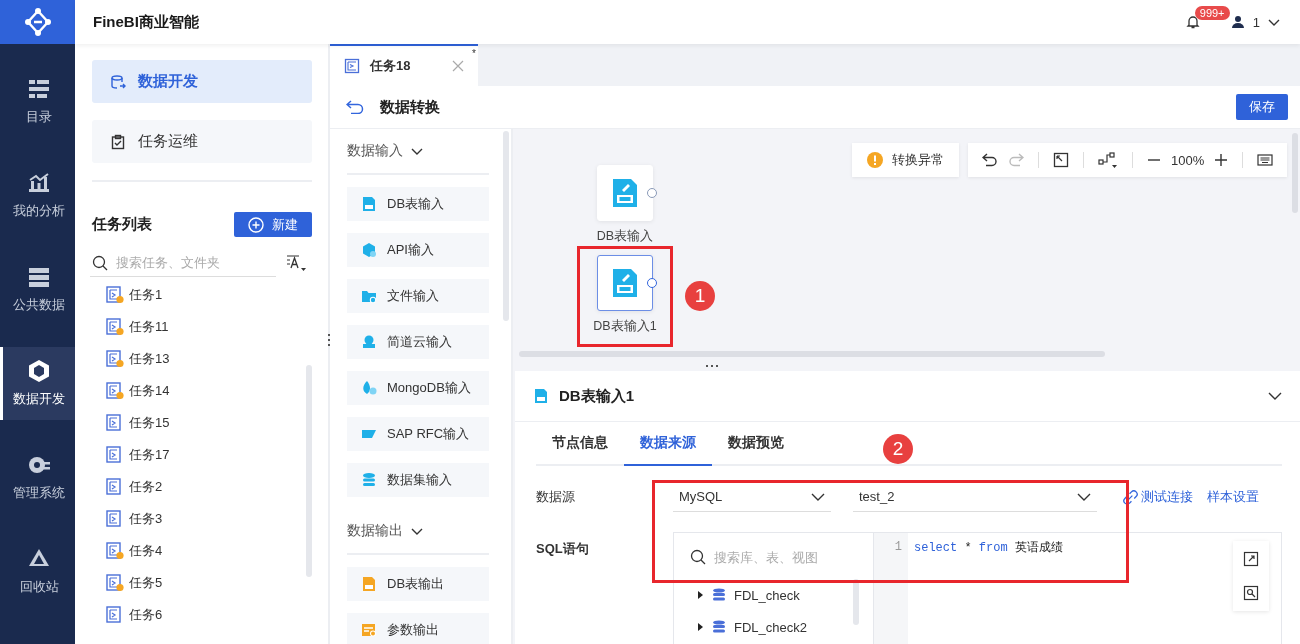 The image size is (1300, 644). I want to click on panel-tab: 节点信息, so click(580, 444).